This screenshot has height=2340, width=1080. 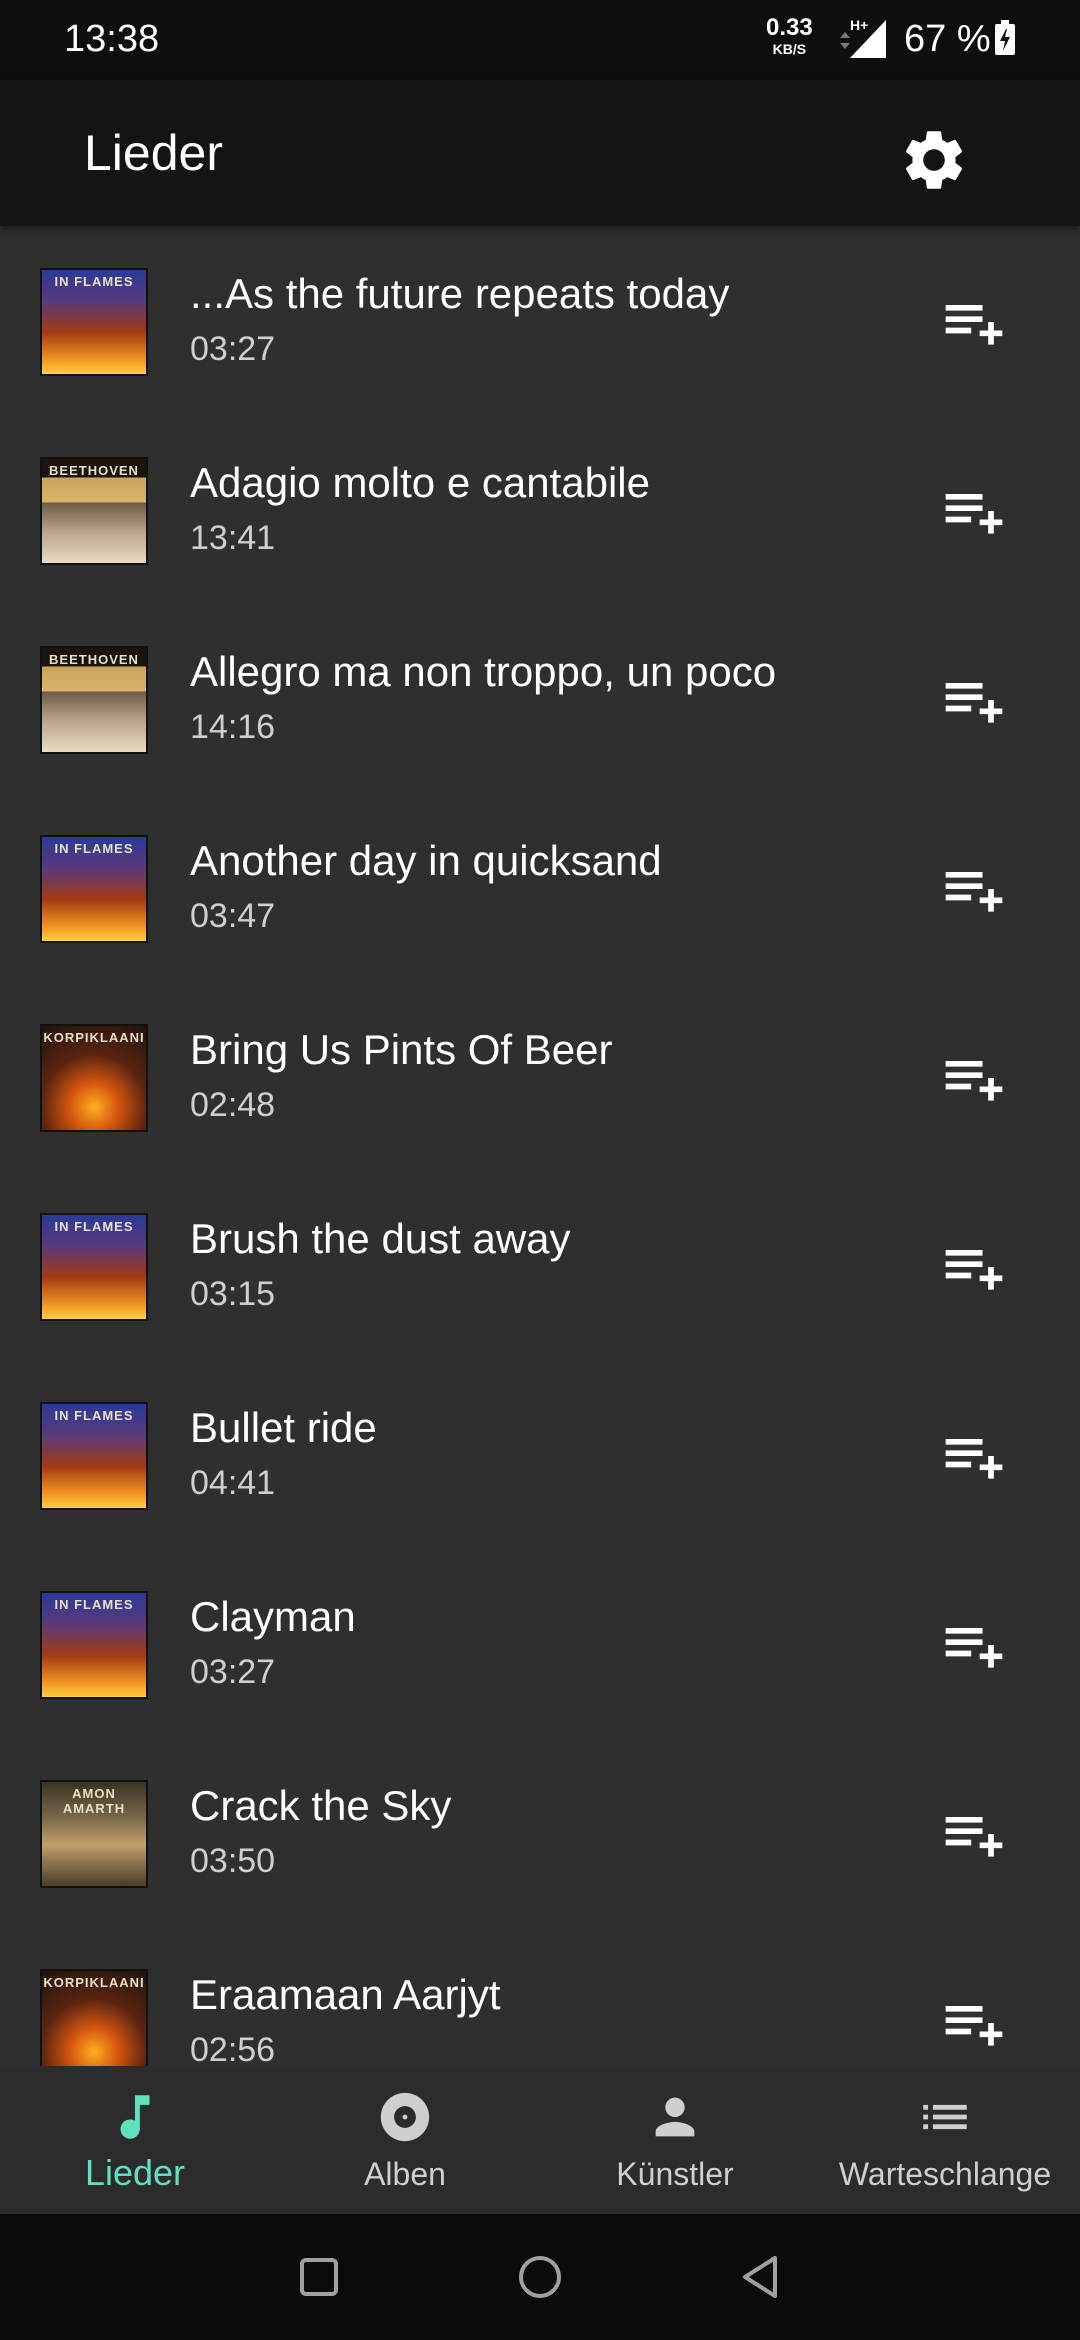 What do you see at coordinates (945, 2174) in the screenshot?
I see `nav-tab-queue-label: Warteschlange` at bounding box center [945, 2174].